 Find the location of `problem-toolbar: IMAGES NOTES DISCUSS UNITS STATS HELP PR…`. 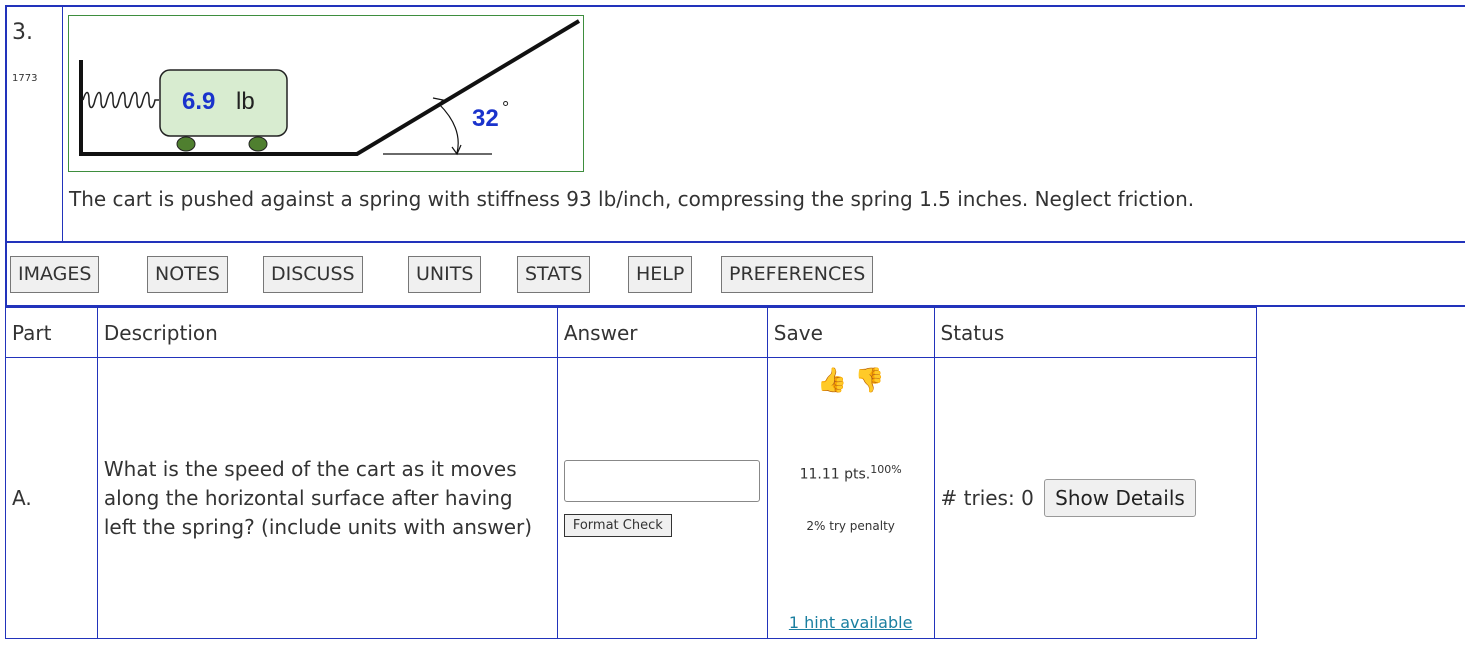

problem-toolbar: IMAGES NOTES DISCUSS UNITS STATS HELP PR… is located at coordinates (735, 275).